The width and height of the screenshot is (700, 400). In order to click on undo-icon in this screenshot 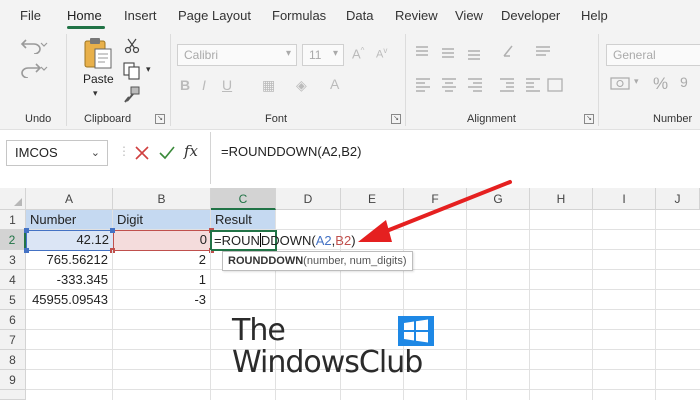, I will do `click(34, 45)`.